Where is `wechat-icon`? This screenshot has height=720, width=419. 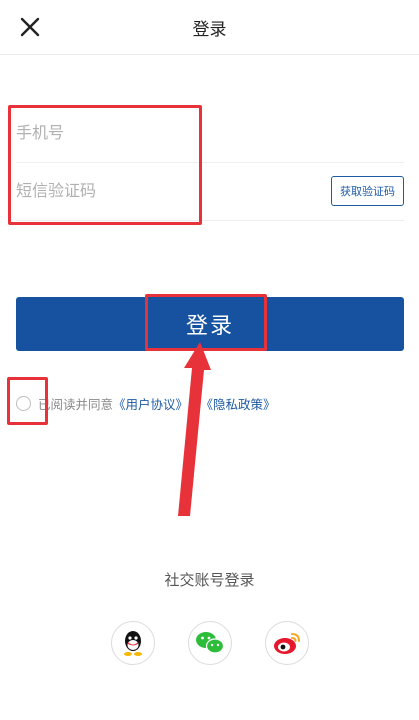 wechat-icon is located at coordinates (210, 643).